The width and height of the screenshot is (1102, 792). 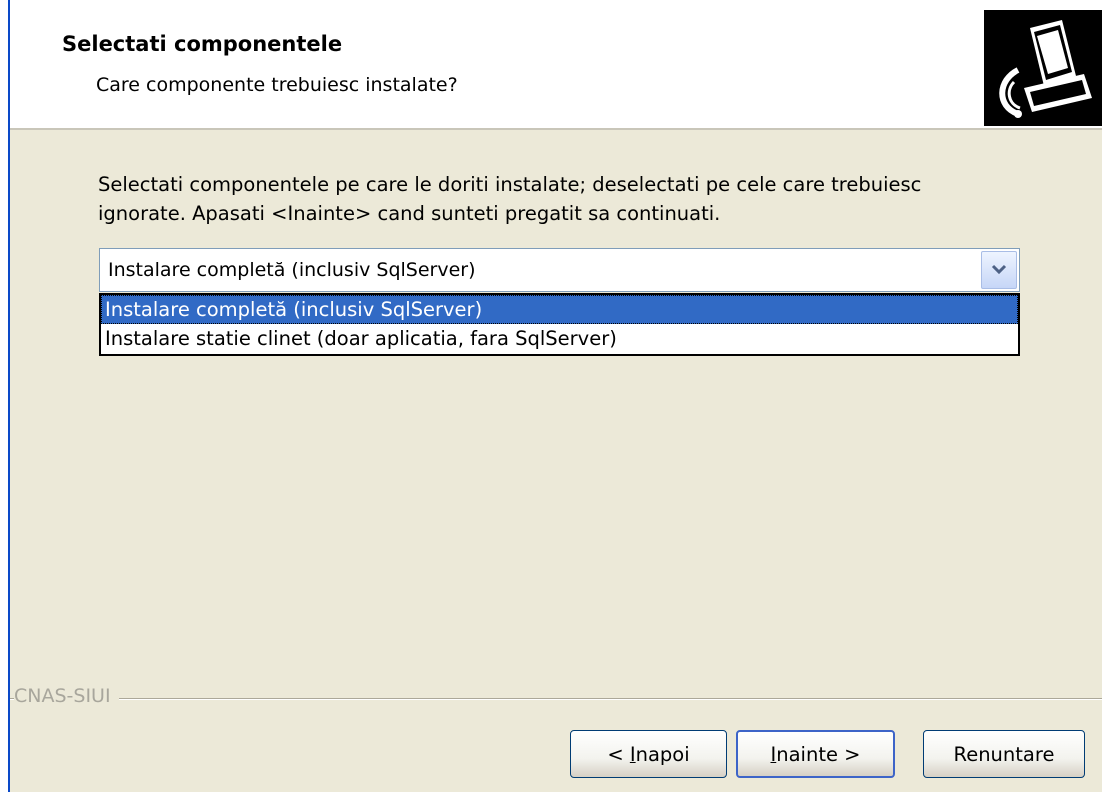 What do you see at coordinates (292, 270) in the screenshot?
I see `combobox-value: Instalare completă (inclusiv SqlServer)` at bounding box center [292, 270].